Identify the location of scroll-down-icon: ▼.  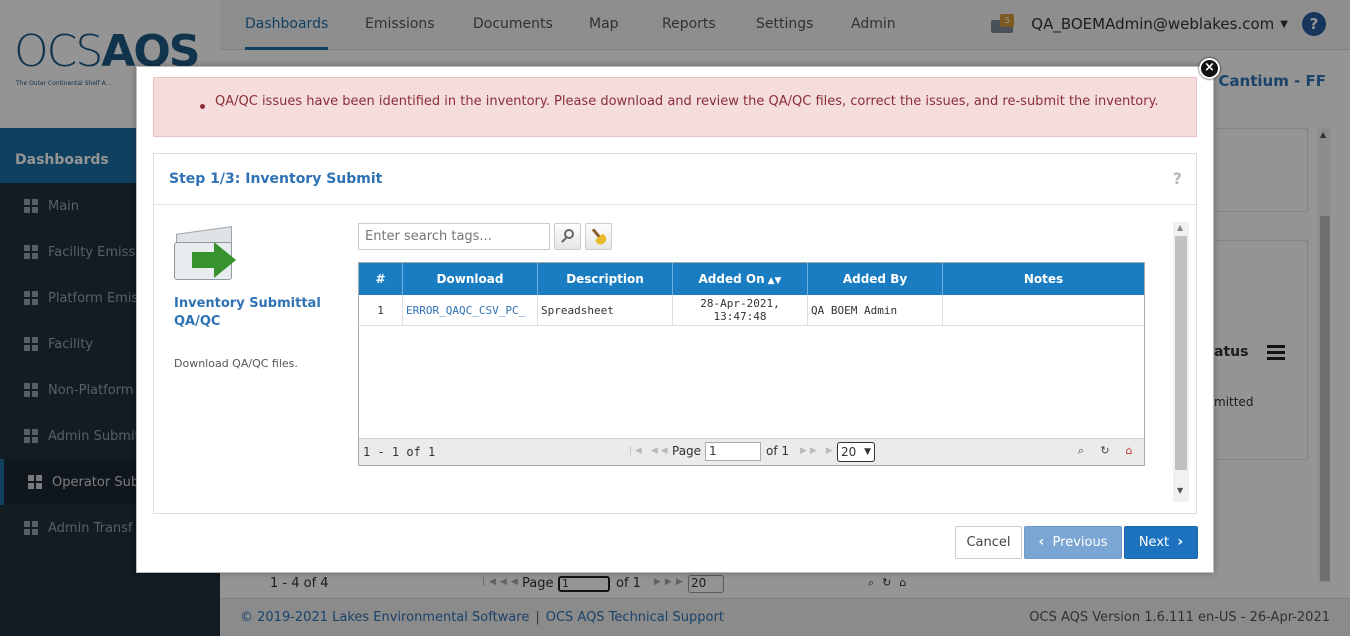
(1180, 490).